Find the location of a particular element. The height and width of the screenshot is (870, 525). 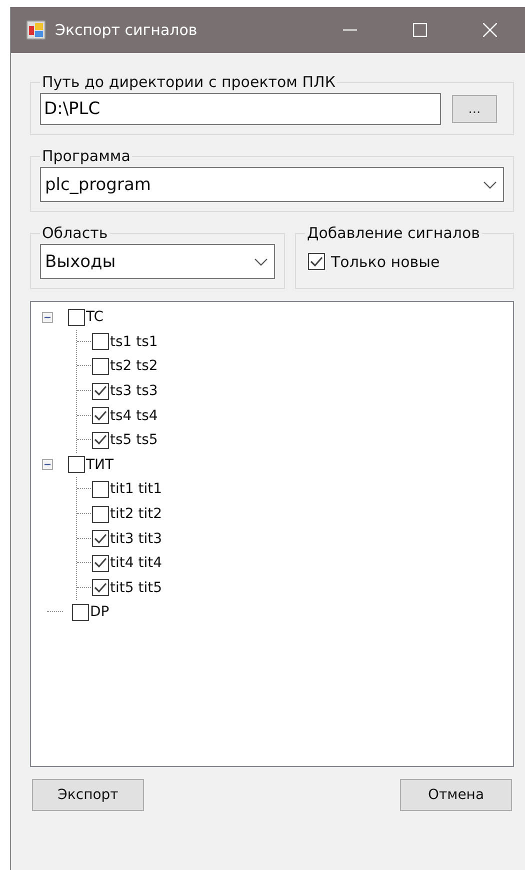

dropdown: plc_program is located at coordinates (272, 184).